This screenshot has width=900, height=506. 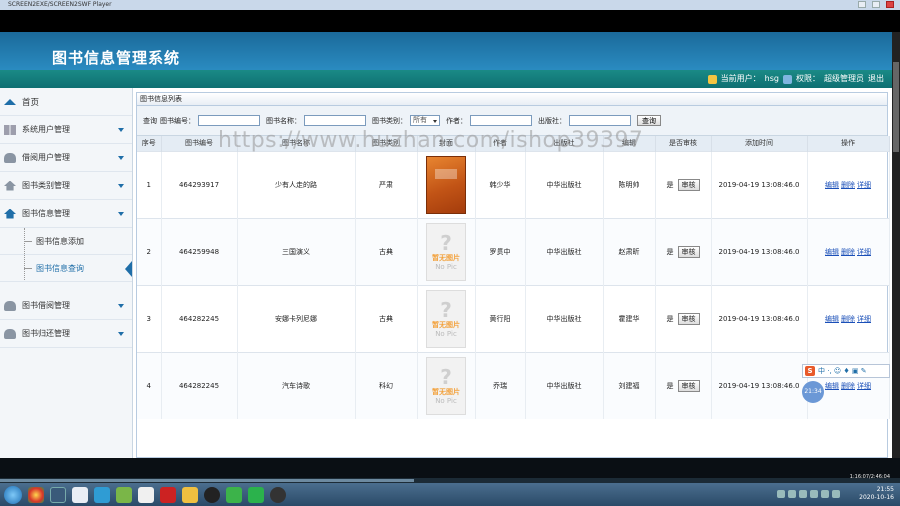 What do you see at coordinates (795, 79) in the screenshot?
I see `user-info: 当前用户： hsg 权限： 超级管理员 退出` at bounding box center [795, 79].